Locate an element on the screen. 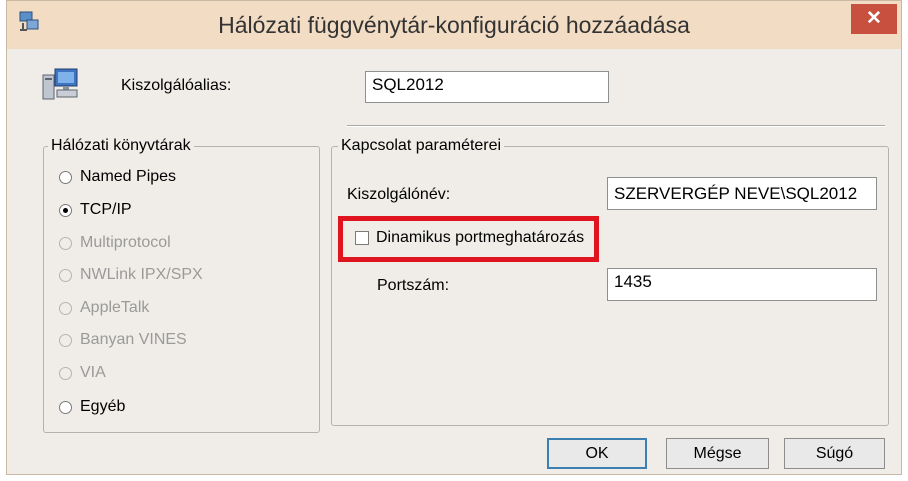  server-name-input: SZERVERGÉP NEVE\SQL2012 is located at coordinates (742, 193).